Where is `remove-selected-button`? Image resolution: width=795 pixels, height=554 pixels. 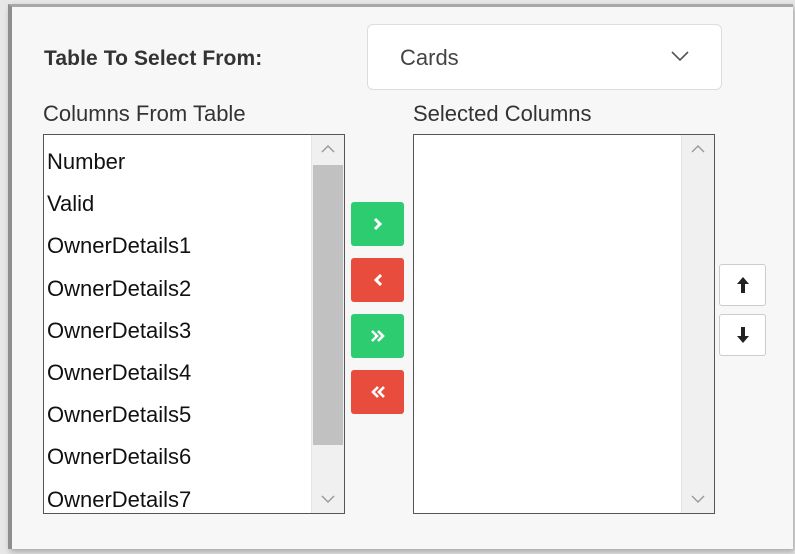
remove-selected-button is located at coordinates (377, 280).